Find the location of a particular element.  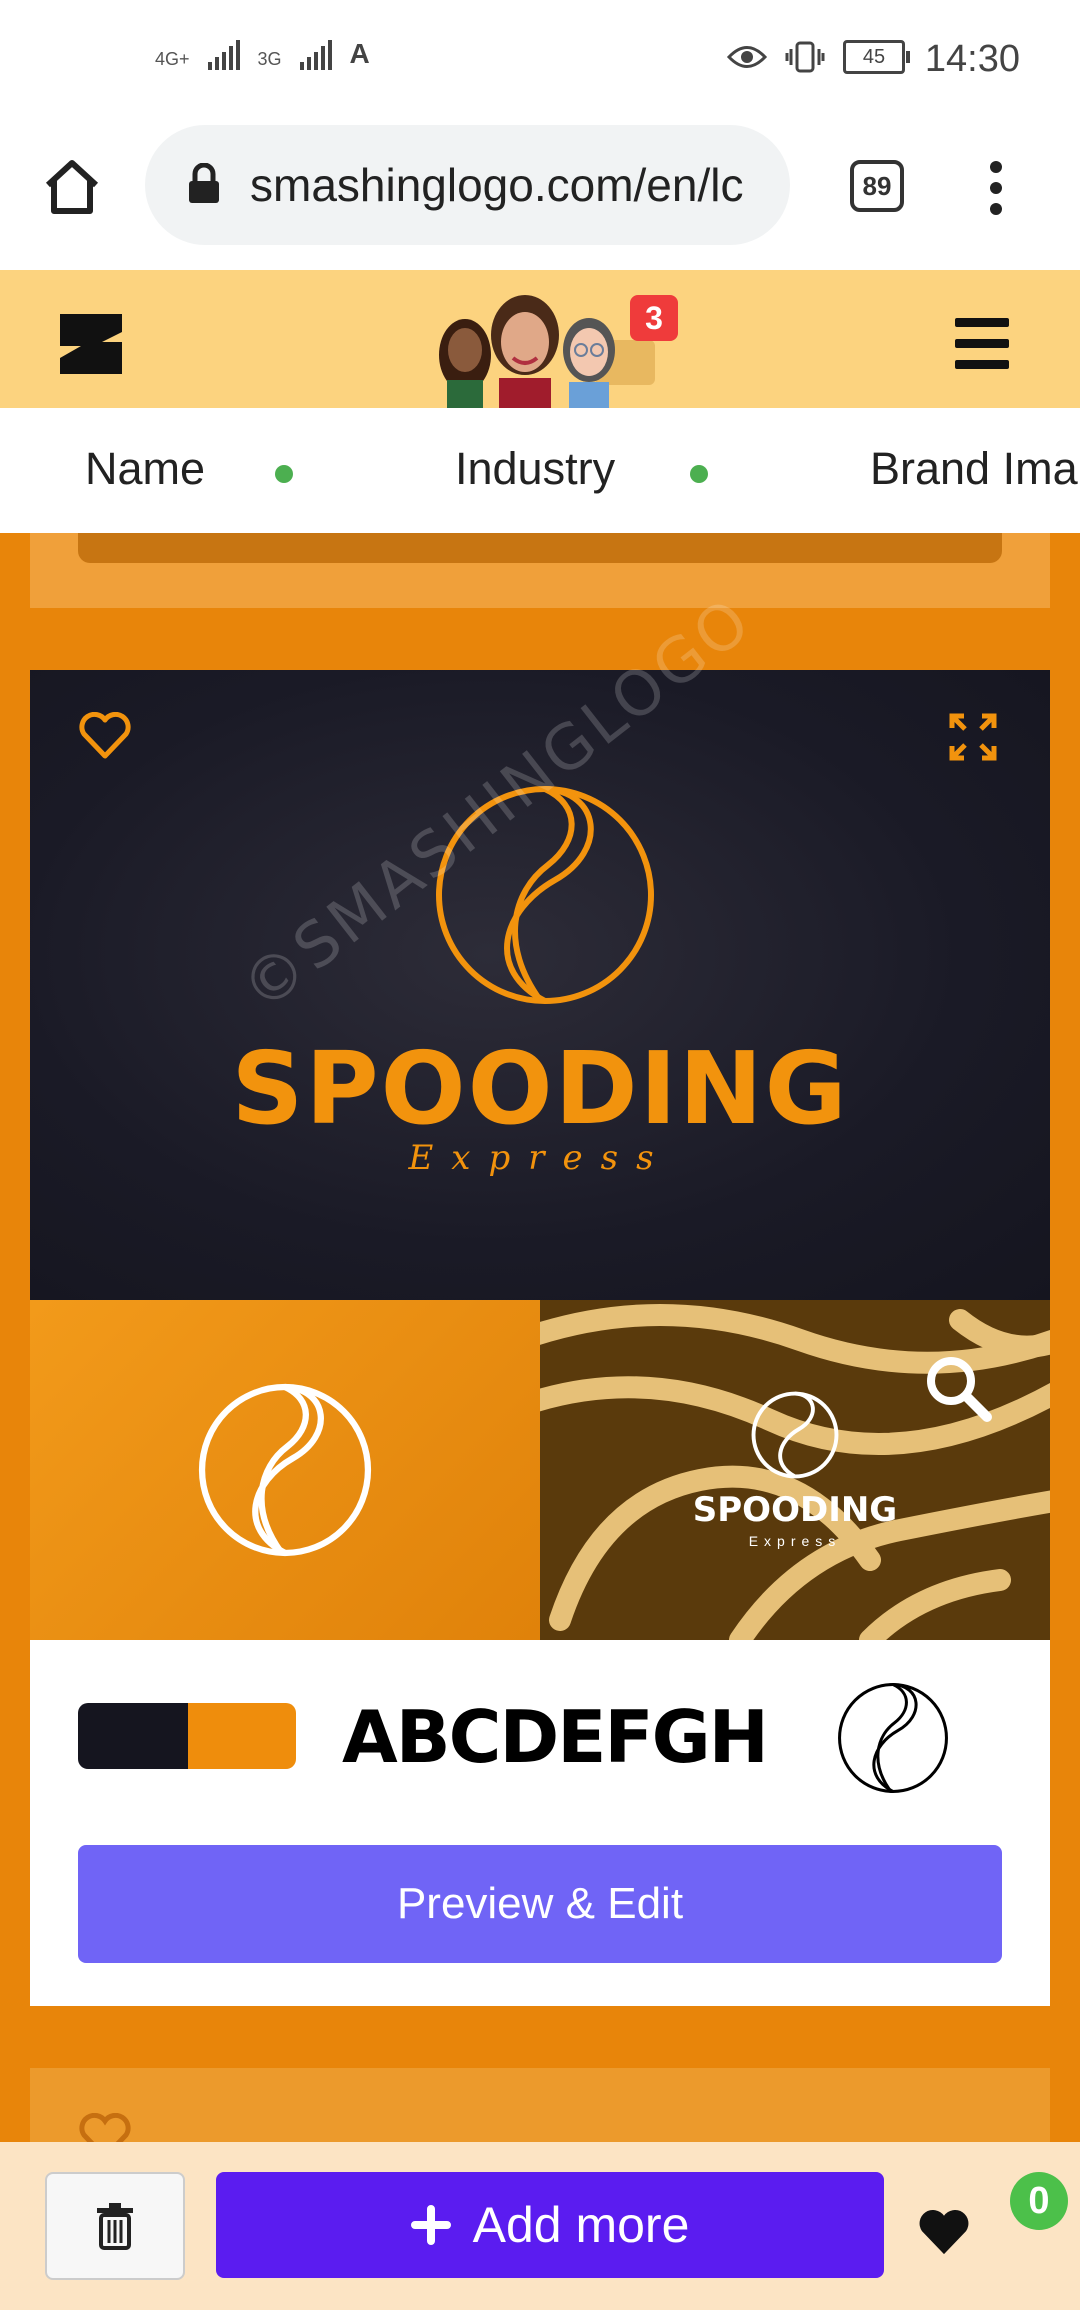

add-more-button: Add more is located at coordinates (550, 2225).